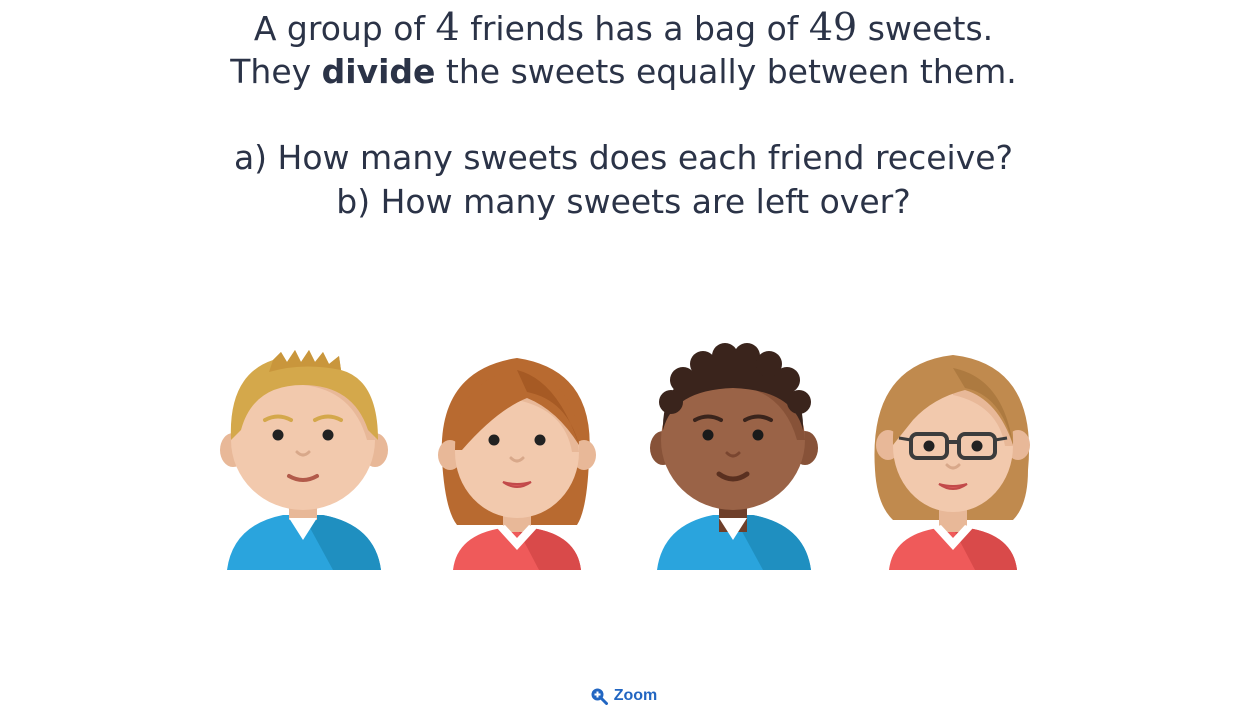 The height and width of the screenshot is (727, 1247). What do you see at coordinates (635, 695) in the screenshot?
I see `zoom-label: Zoom` at bounding box center [635, 695].